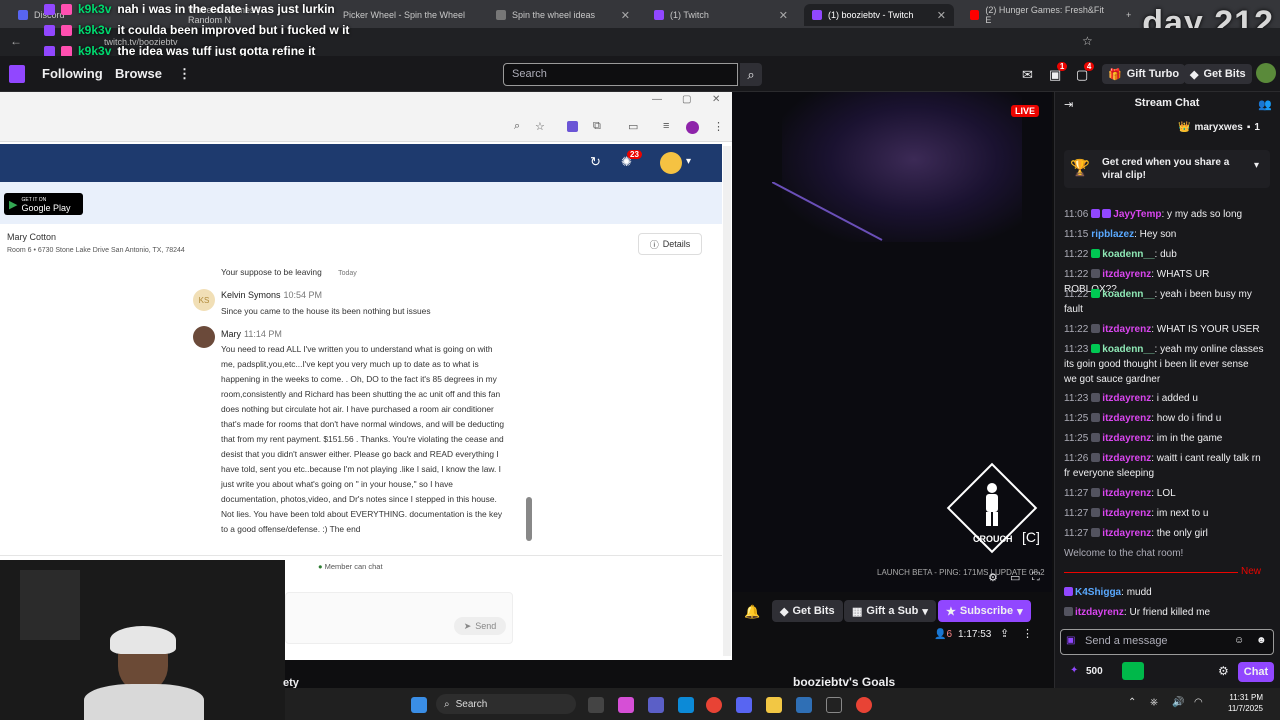 The image size is (1280, 720). Describe the element at coordinates (727, 401) in the screenshot. I see `window-scrollbar` at that location.